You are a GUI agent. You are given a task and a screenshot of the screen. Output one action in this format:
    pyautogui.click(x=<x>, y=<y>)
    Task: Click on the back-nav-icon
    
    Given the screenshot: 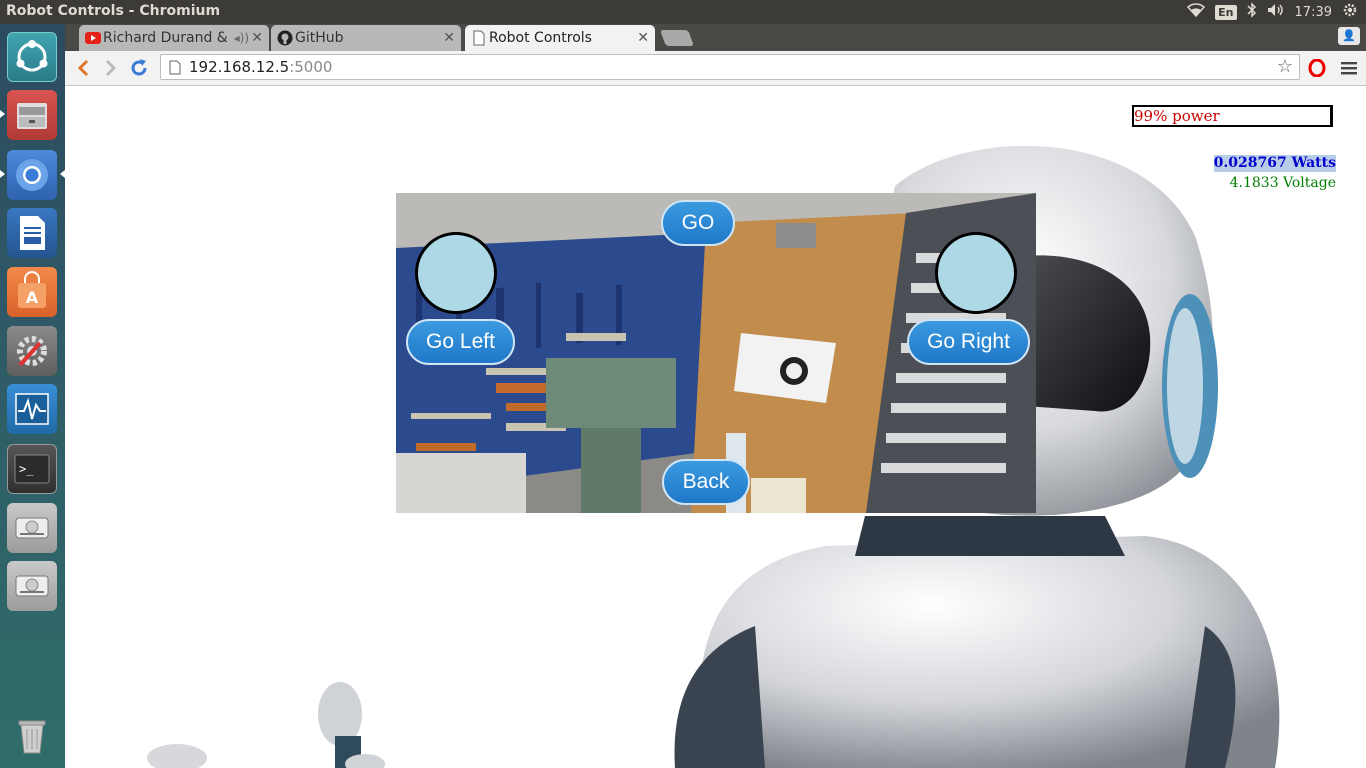 What is the action you would take?
    pyautogui.click(x=83, y=68)
    